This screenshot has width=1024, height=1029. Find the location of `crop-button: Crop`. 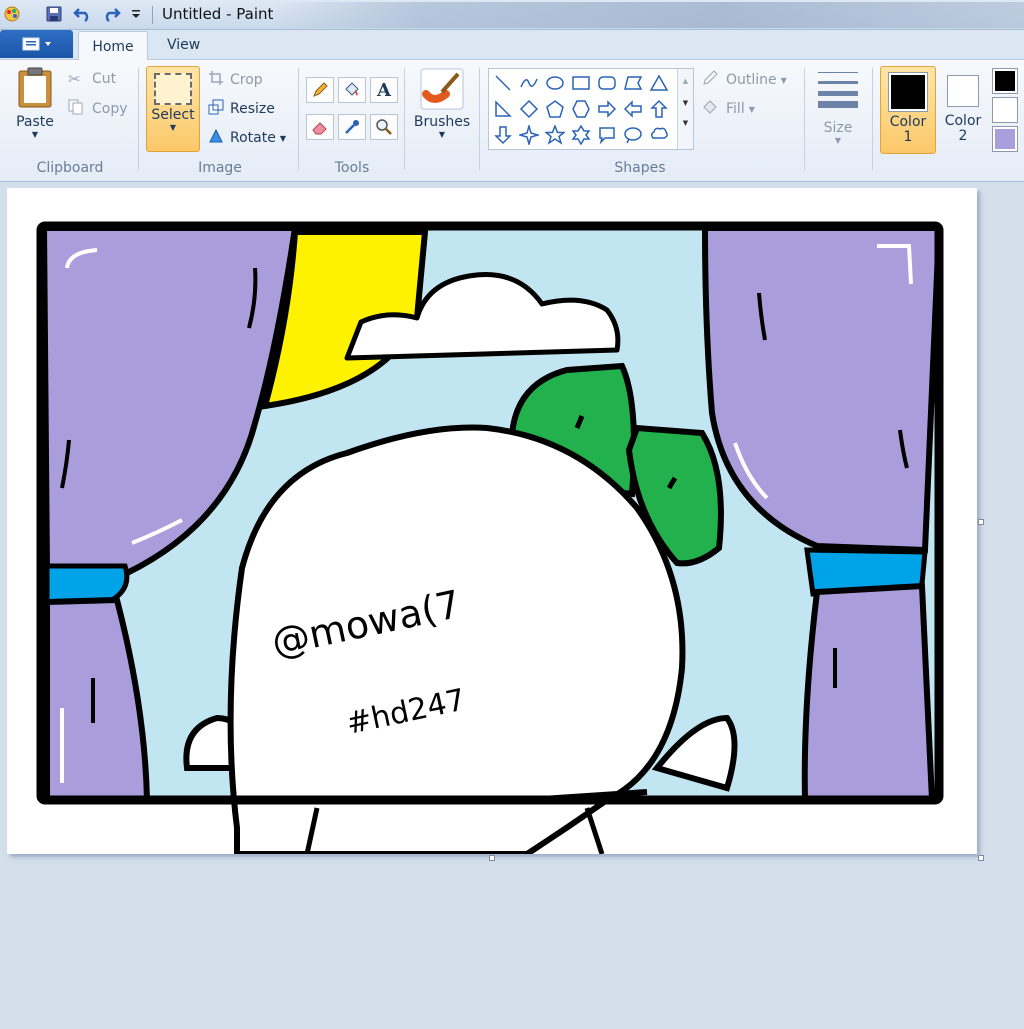

crop-button: Crop is located at coordinates (235, 80).